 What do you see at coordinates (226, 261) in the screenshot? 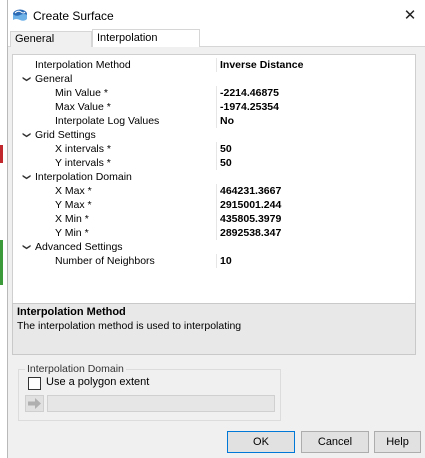
I see `property-value: 10` at bounding box center [226, 261].